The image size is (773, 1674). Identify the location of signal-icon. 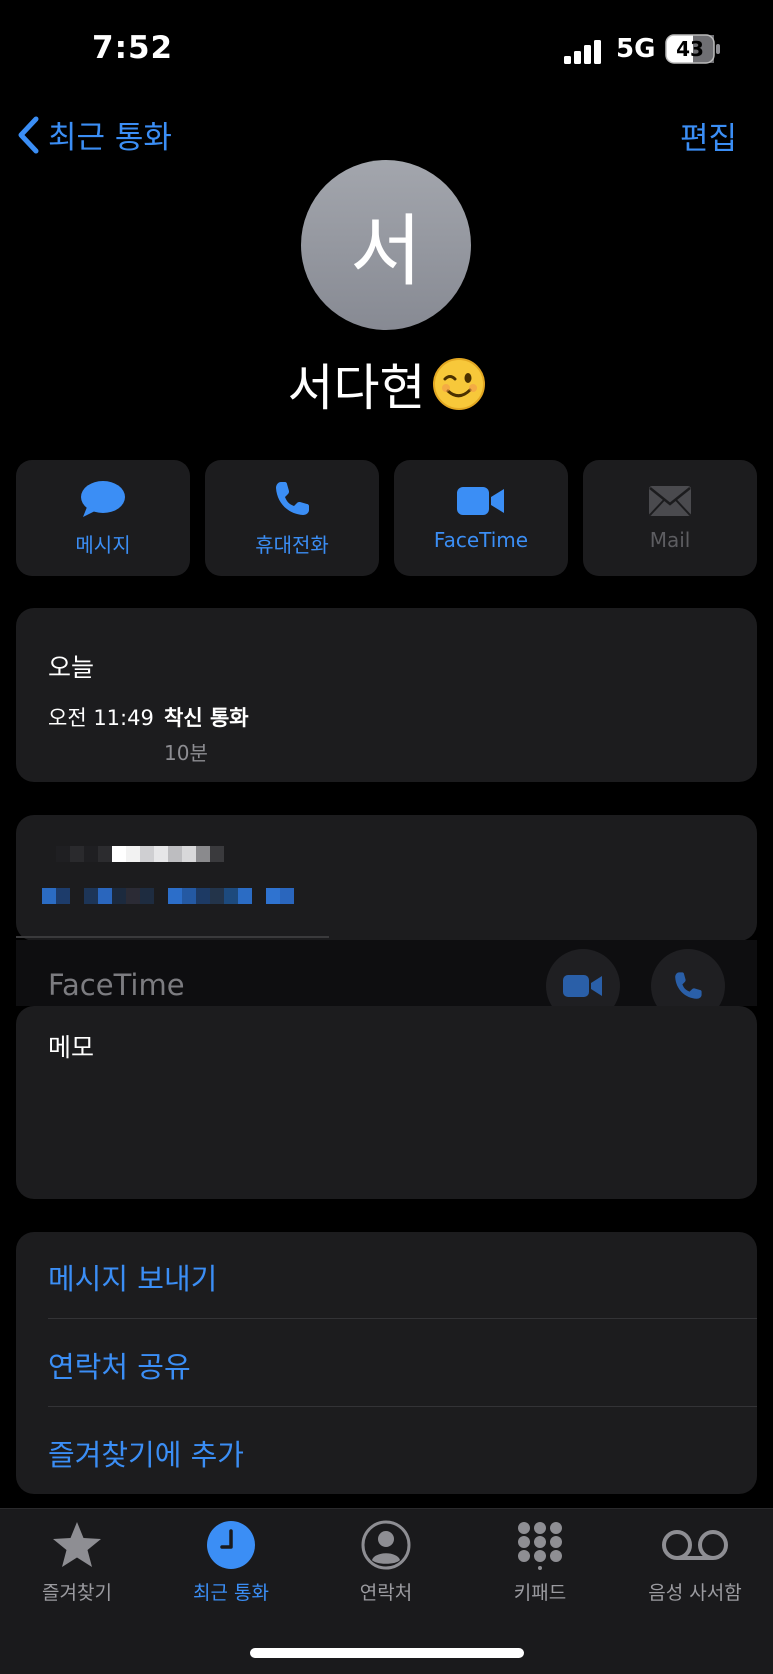
(582, 52).